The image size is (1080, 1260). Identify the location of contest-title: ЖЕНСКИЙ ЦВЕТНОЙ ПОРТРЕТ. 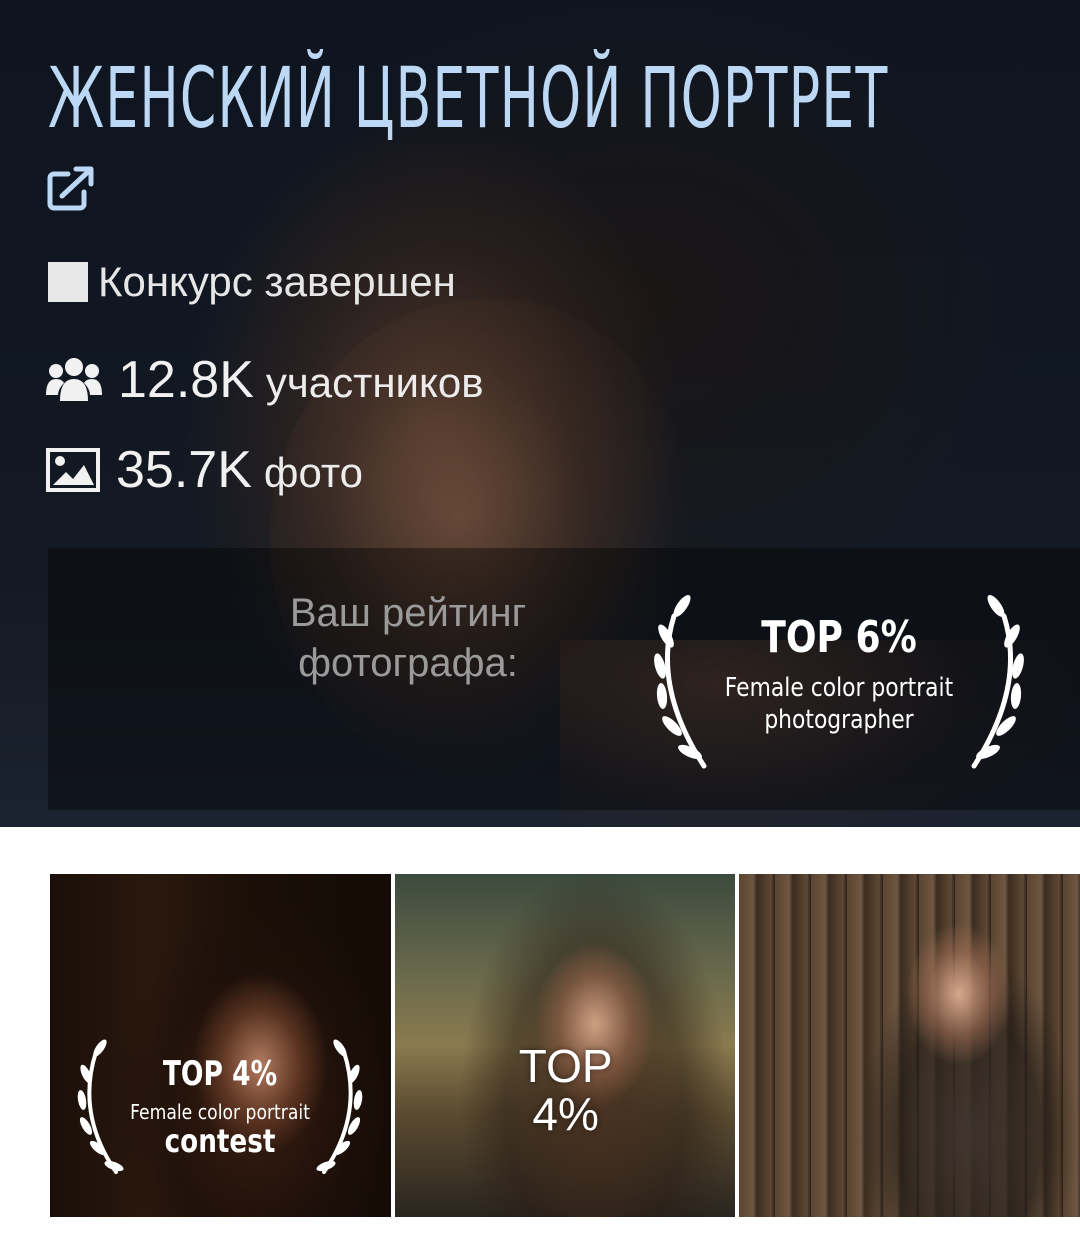
(468, 98).